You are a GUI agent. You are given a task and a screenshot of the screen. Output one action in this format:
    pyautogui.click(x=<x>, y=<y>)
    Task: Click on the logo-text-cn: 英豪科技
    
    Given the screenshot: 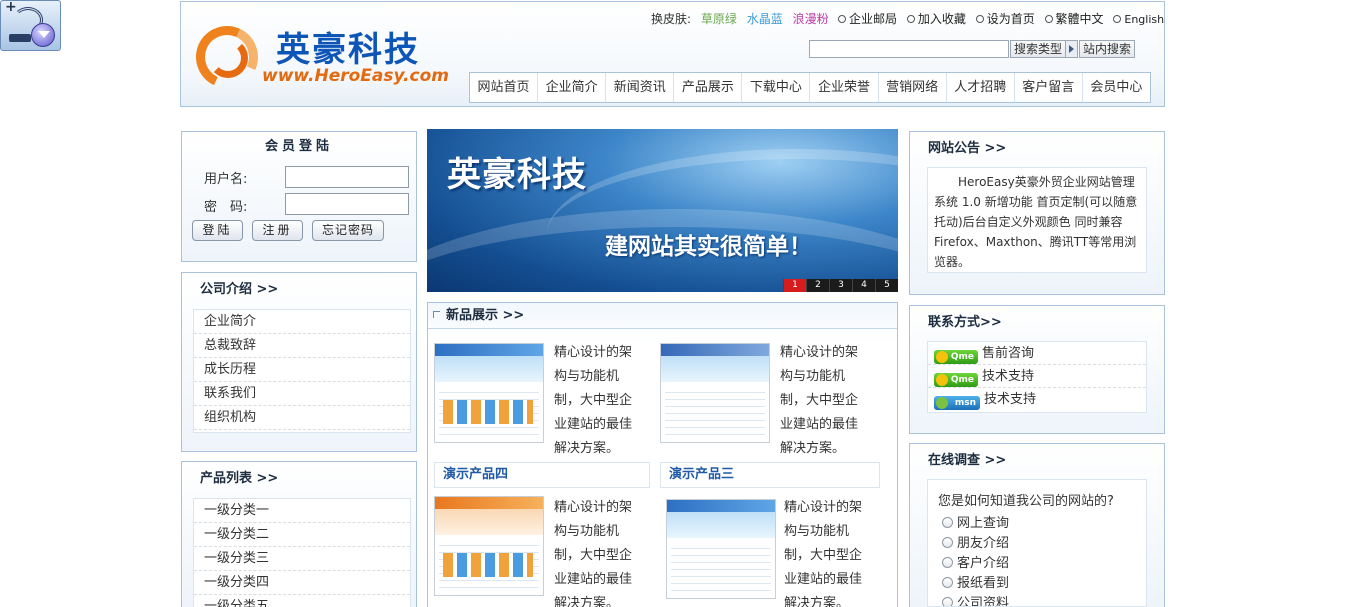 What is the action you would take?
    pyautogui.click(x=348, y=50)
    